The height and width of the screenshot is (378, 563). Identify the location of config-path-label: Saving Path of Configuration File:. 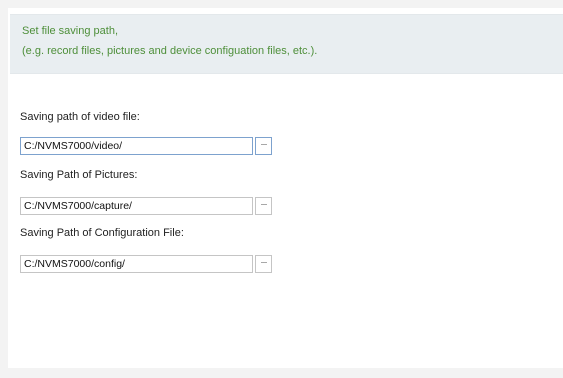
(102, 233).